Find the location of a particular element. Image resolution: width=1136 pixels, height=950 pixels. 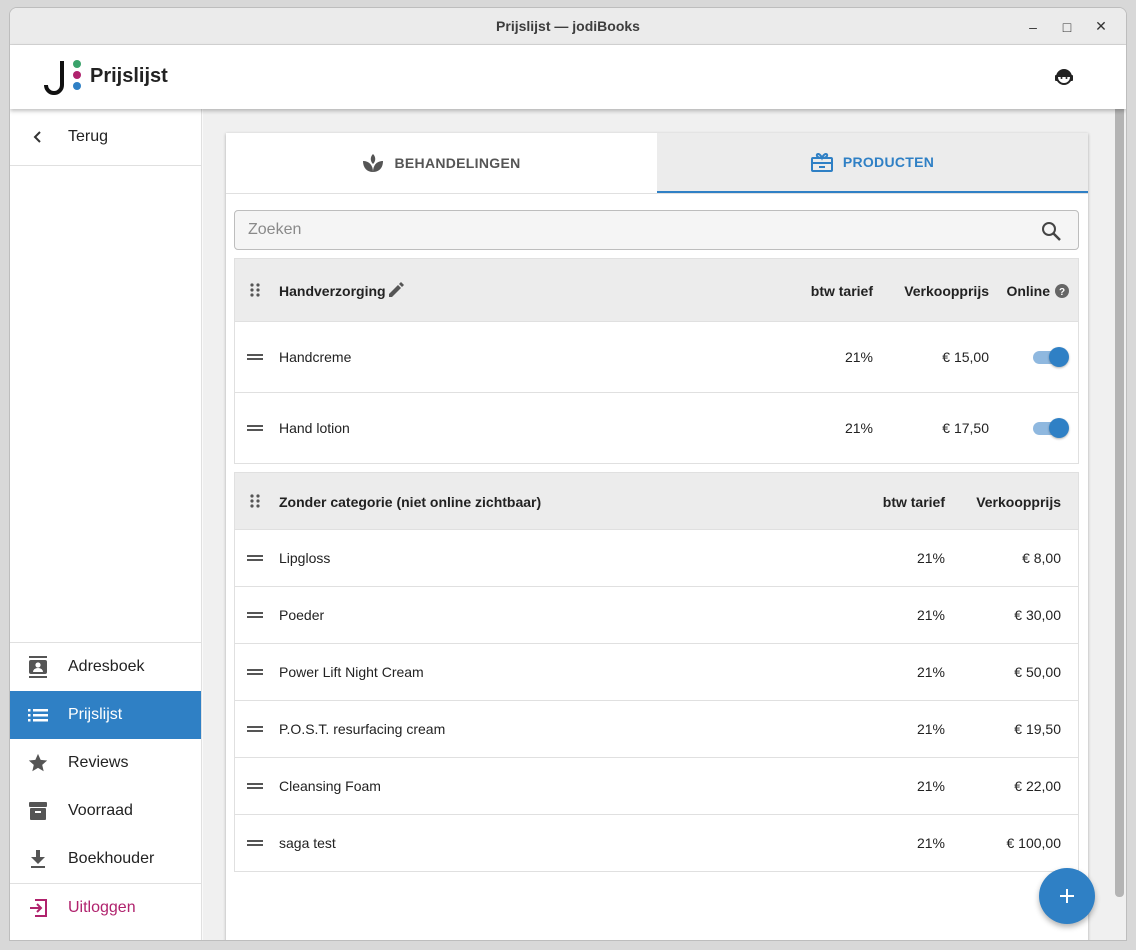

column-header-price: Verkoopprijs is located at coordinates (946, 291).